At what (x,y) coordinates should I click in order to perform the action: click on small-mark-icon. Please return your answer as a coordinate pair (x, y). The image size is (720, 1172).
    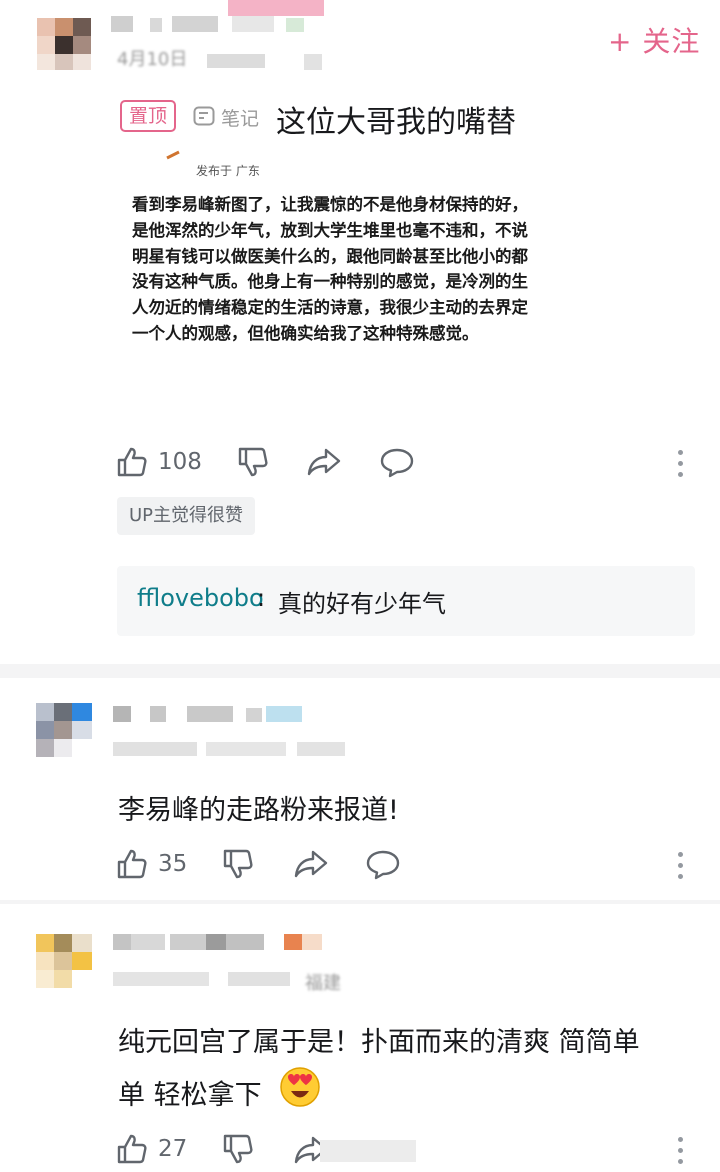
    Looking at the image, I should click on (173, 155).